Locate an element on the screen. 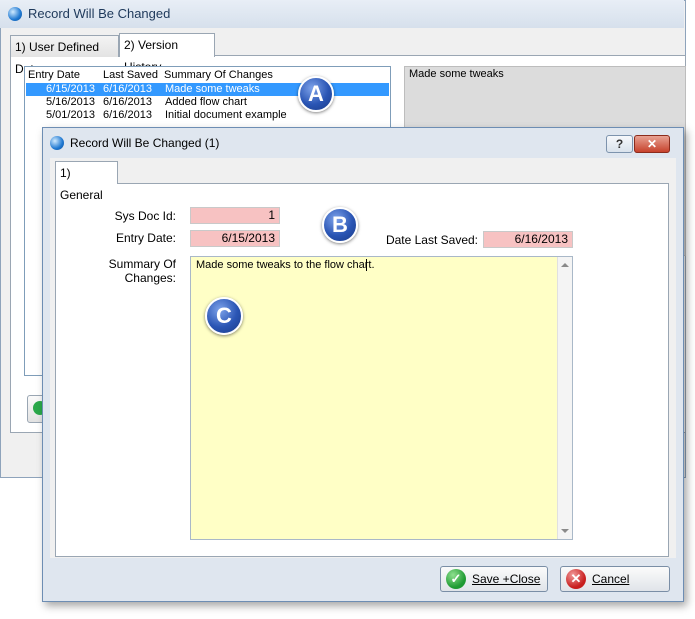 Image resolution: width=695 pixels, height=619 pixels. tab-user-defined-data: 1) User Defined Data is located at coordinates (64, 55).